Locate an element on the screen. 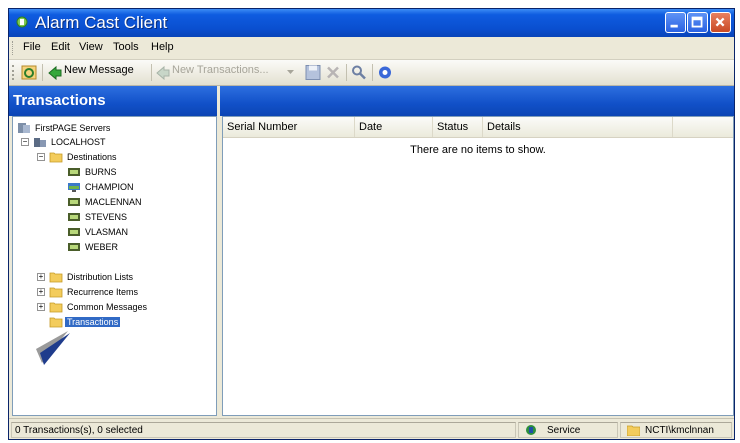 This screenshot has height=443, width=740. column-label: Date is located at coordinates (371, 127).